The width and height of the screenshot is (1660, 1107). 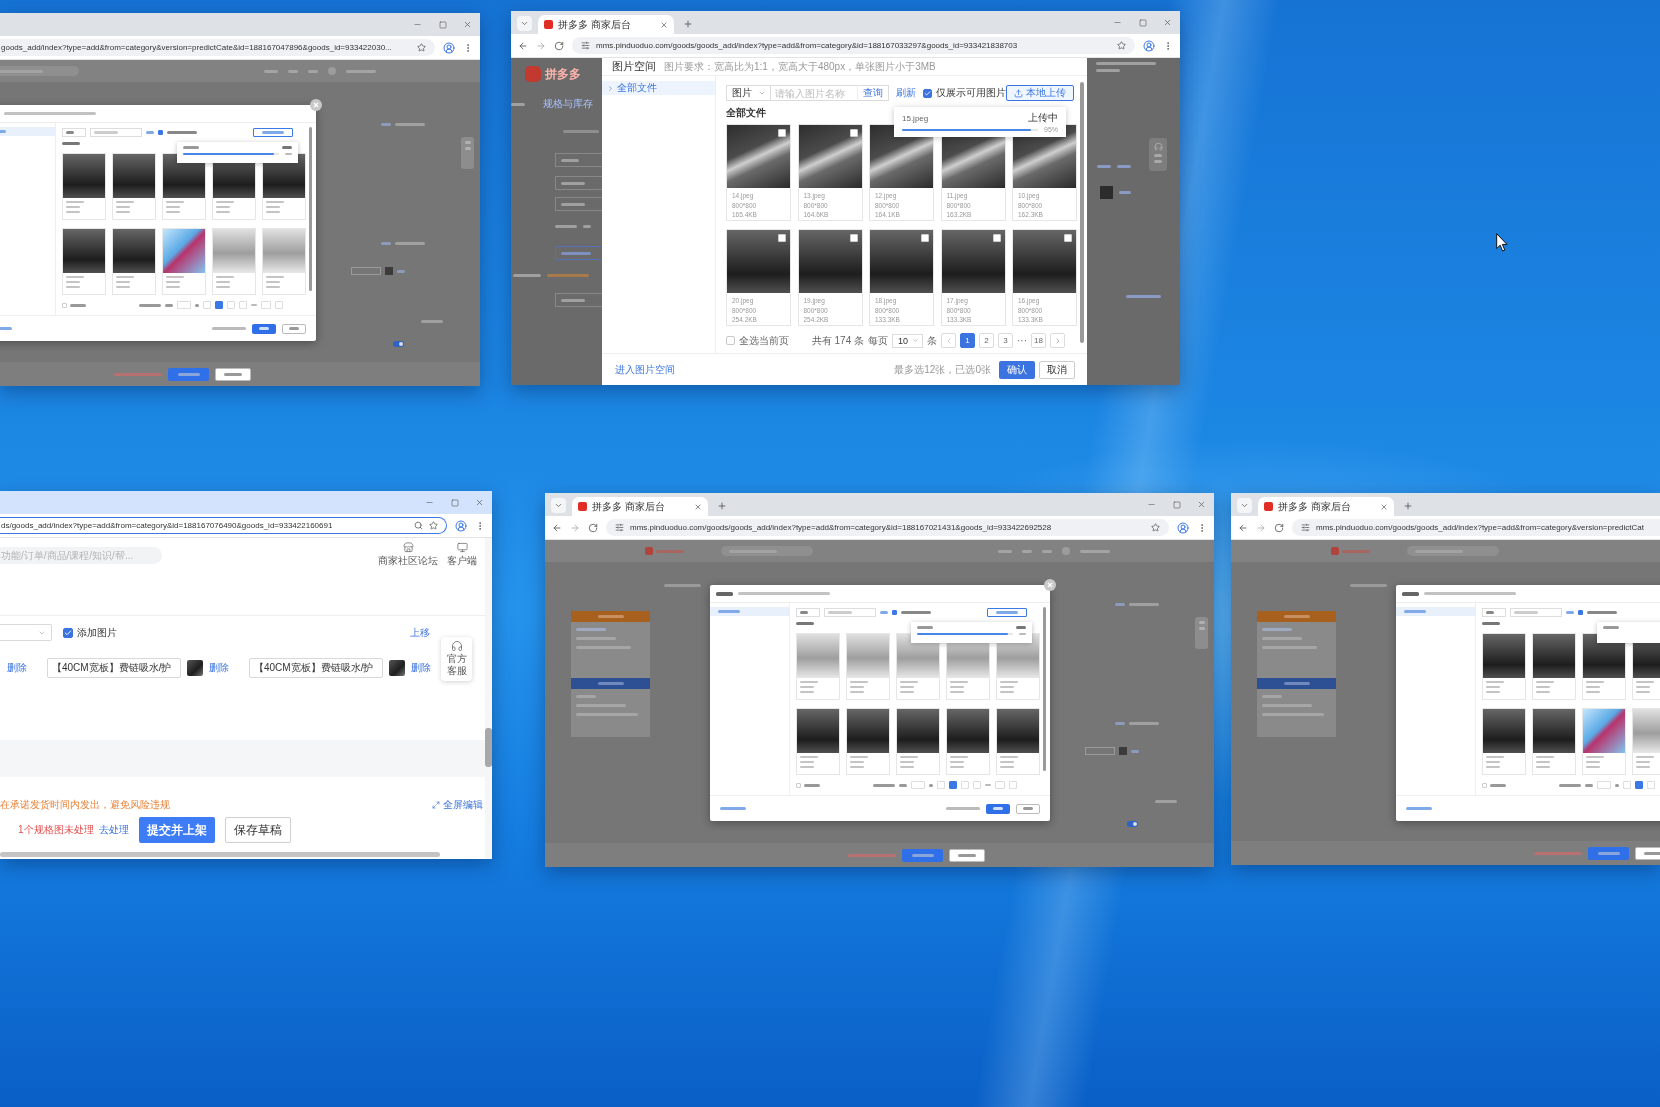 What do you see at coordinates (113, 830) in the screenshot?
I see `fix-link: 去处理` at bounding box center [113, 830].